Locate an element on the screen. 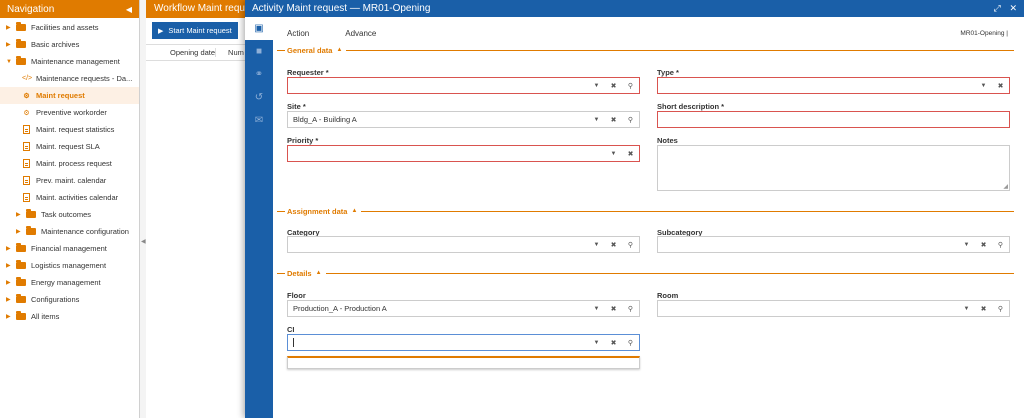 The image size is (1024, 418). resize-handle-icon: ◢ is located at coordinates (1005, 186).